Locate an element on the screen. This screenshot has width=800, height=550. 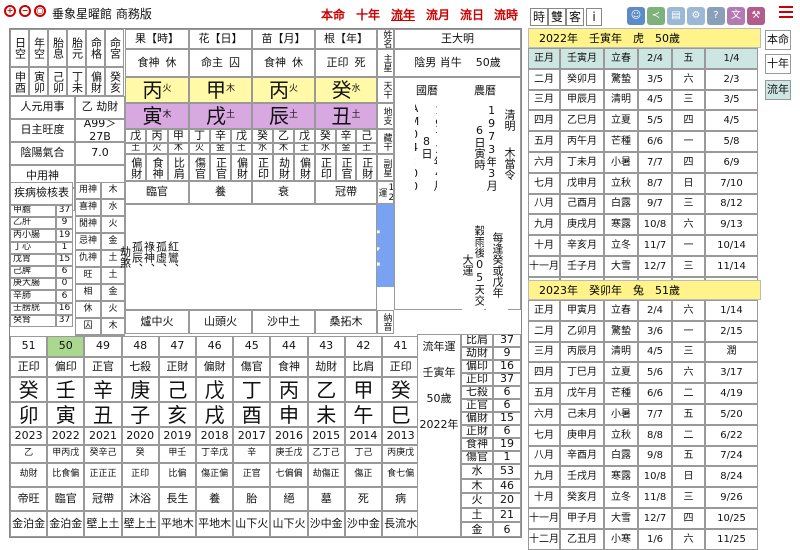
settings-icon: ⚙ is located at coordinates (696, 16).